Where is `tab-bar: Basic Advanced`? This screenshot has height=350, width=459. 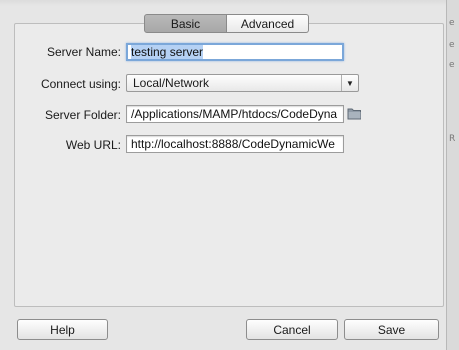
tab-bar: Basic Advanced is located at coordinates (226, 23).